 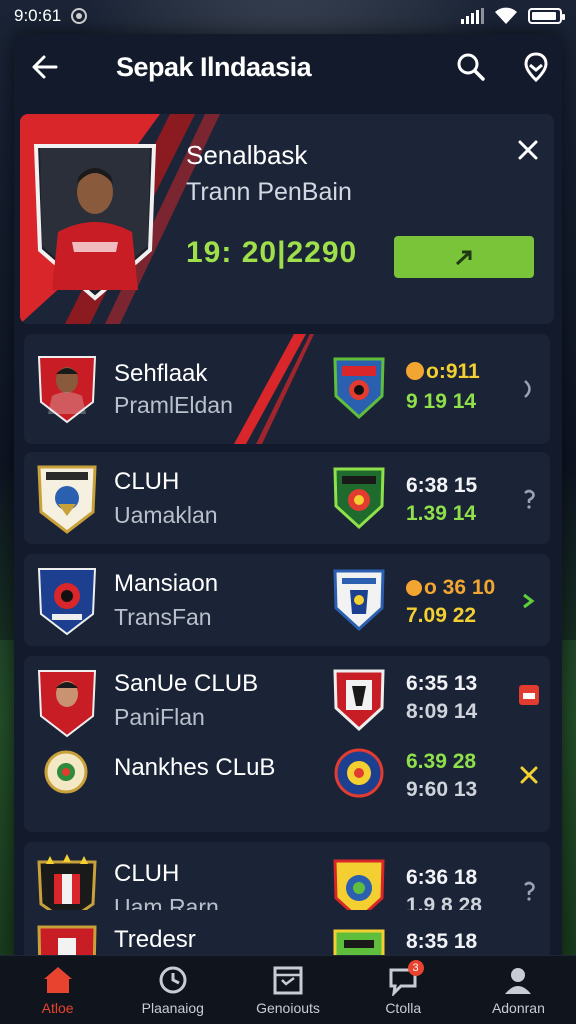 What do you see at coordinates (269, 192) in the screenshot?
I see `featured-player-subtitle: Trann PenBain` at bounding box center [269, 192].